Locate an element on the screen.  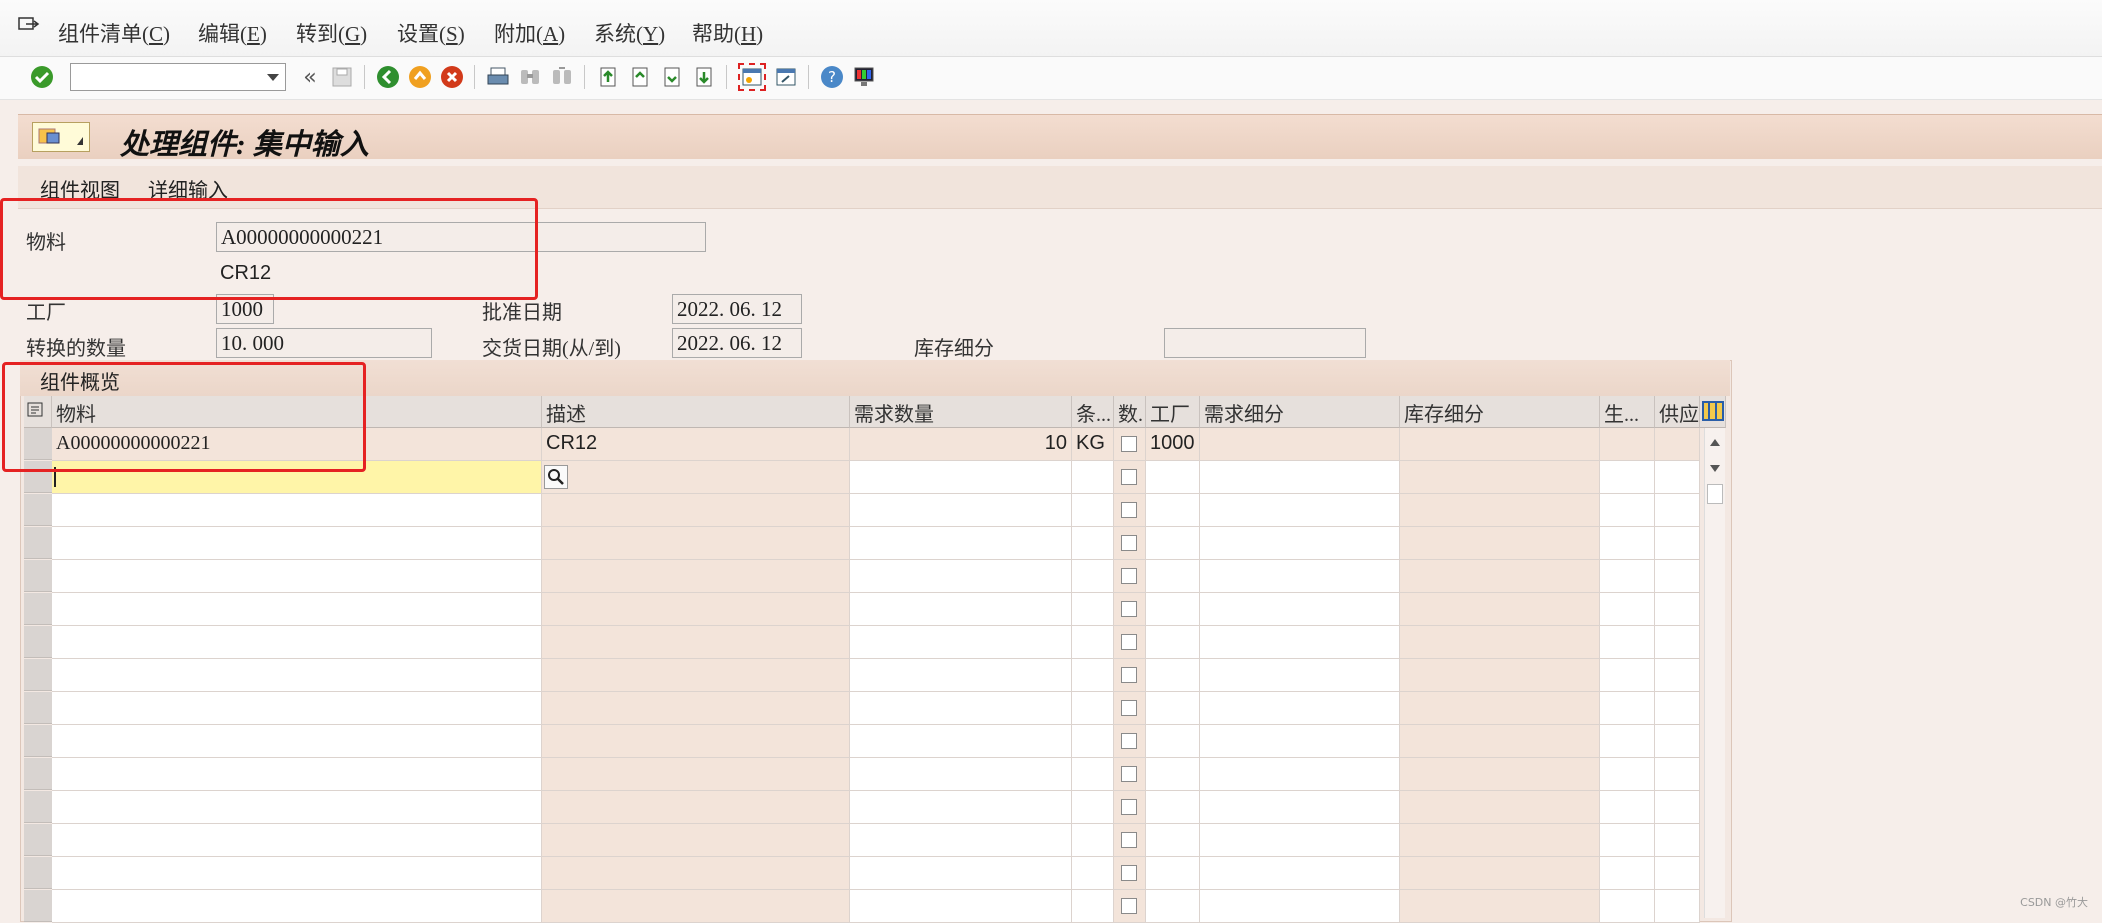
transaction-icon is located at coordinates (61, 137).